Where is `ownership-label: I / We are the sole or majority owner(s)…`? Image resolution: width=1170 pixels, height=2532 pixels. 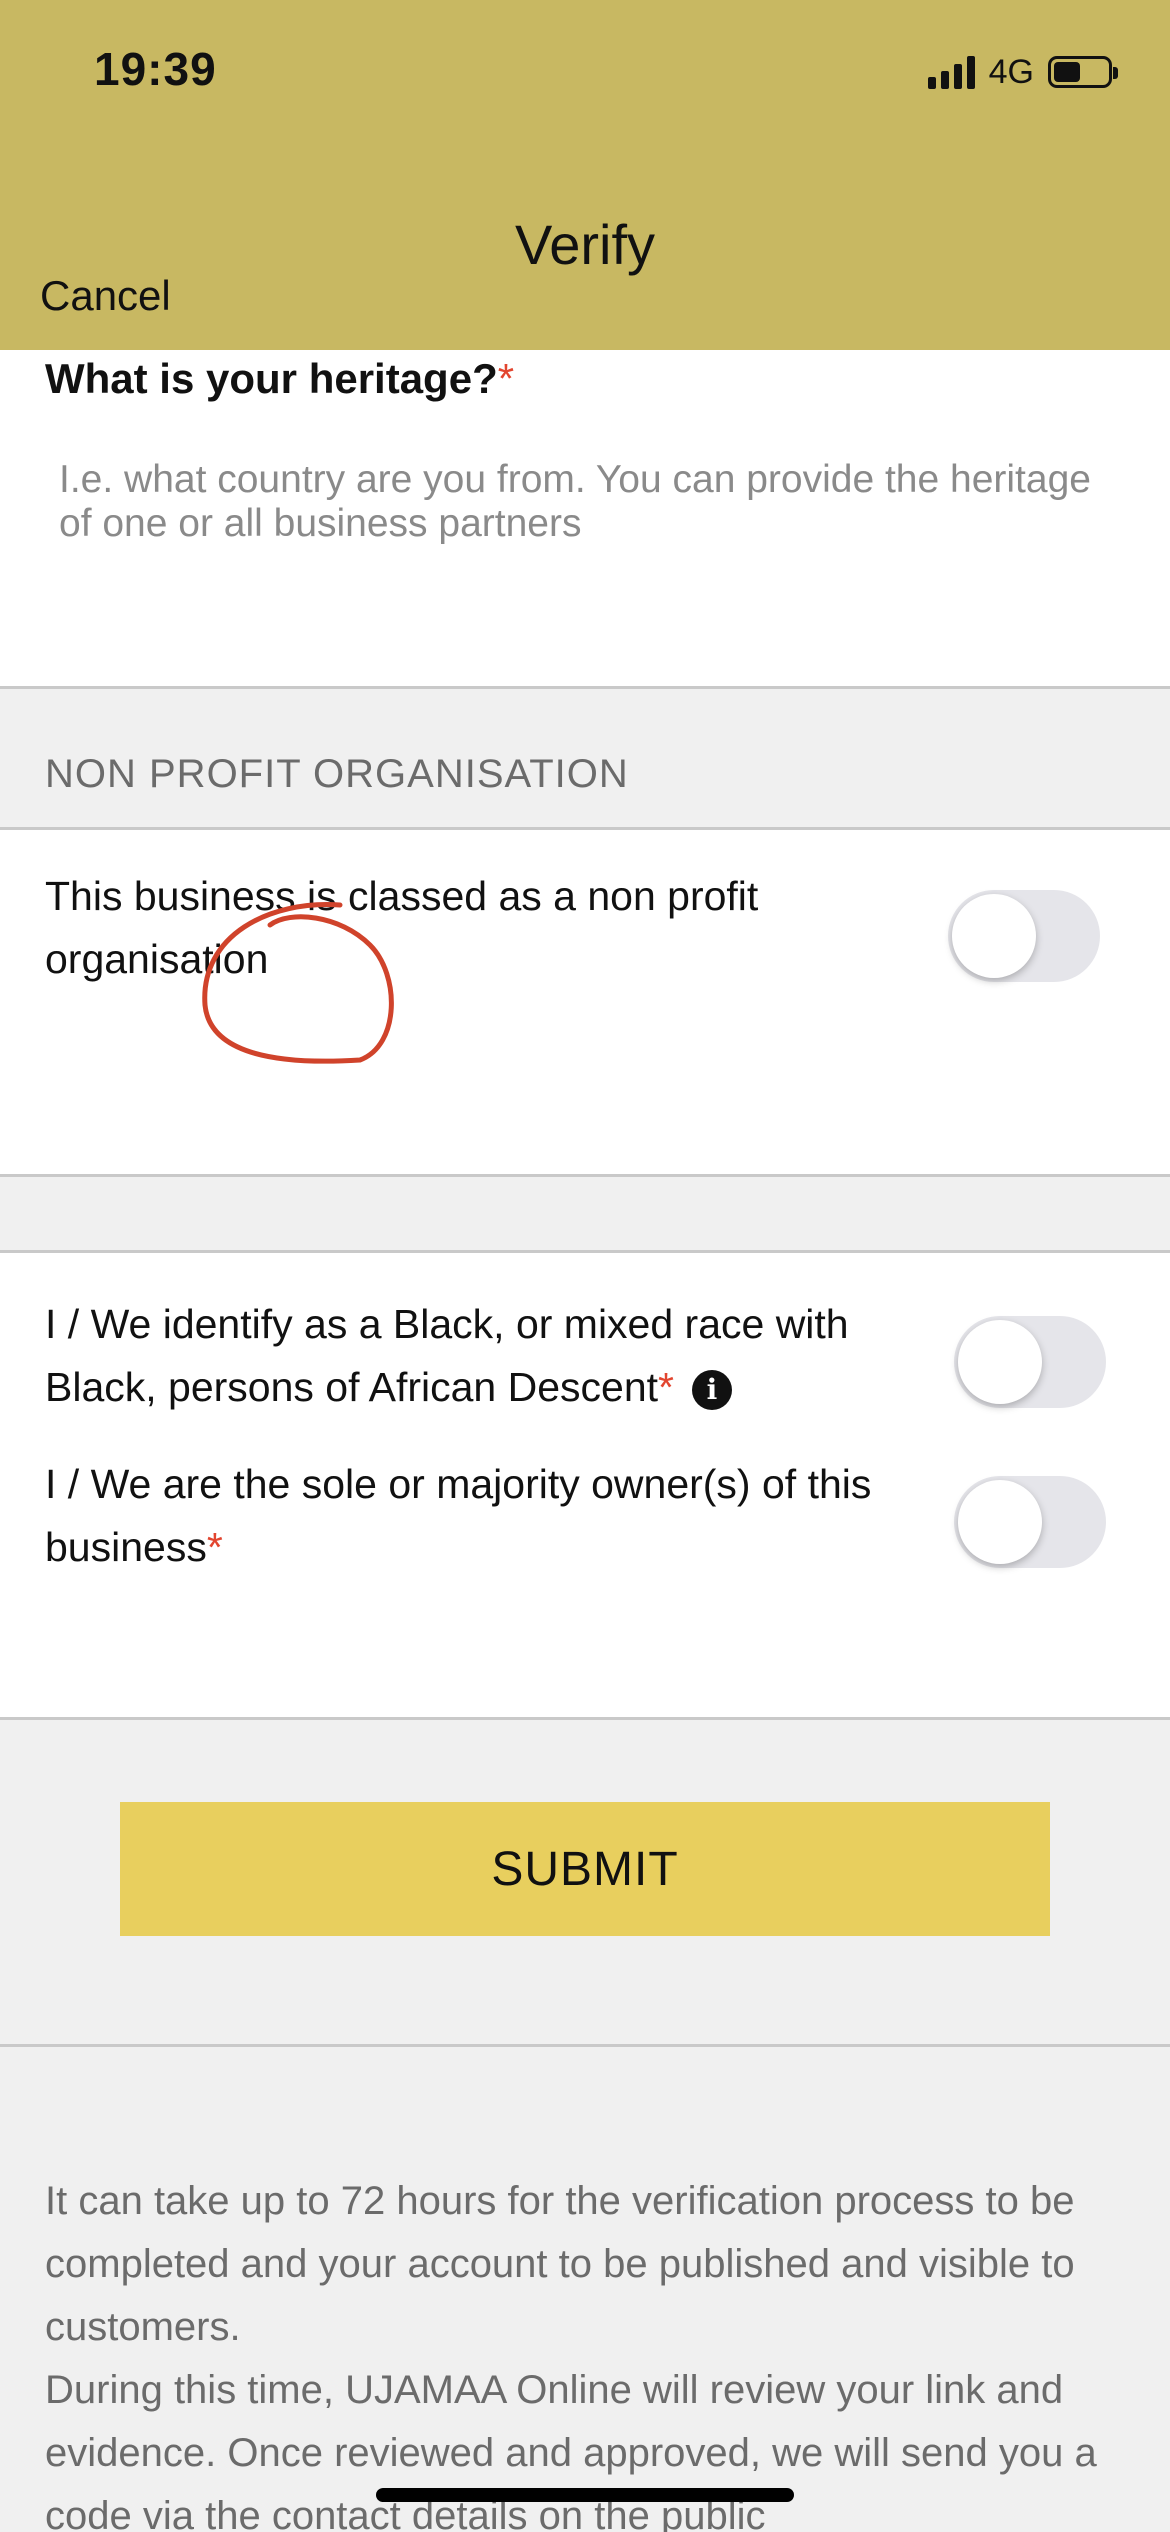 ownership-label: I / We are the sole or majority owner(s)… is located at coordinates (485, 1516).